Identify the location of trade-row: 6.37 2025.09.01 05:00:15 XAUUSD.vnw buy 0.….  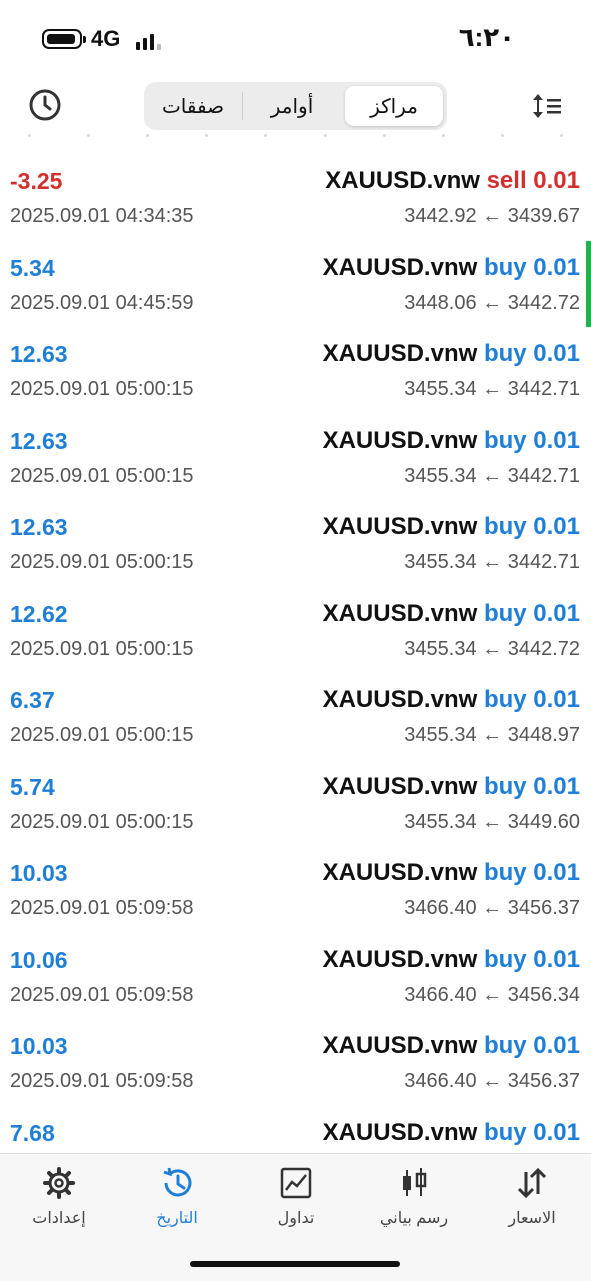
(295, 710).